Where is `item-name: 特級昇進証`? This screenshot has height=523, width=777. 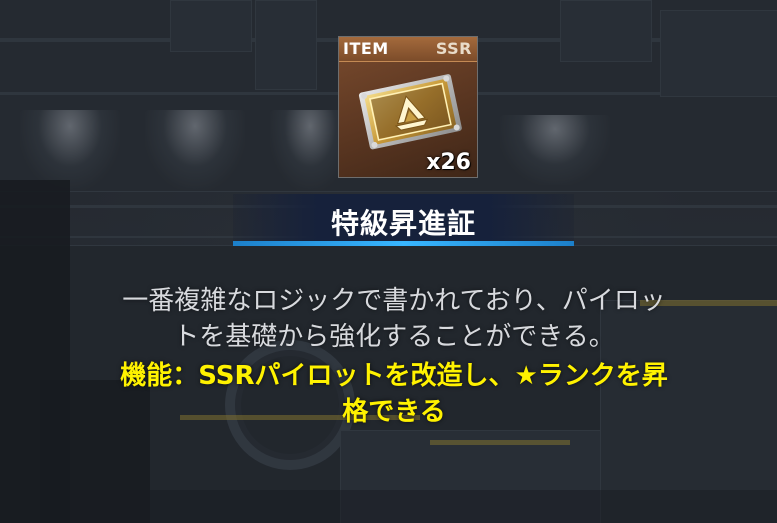 item-name: 特級昇進証 is located at coordinates (403, 223).